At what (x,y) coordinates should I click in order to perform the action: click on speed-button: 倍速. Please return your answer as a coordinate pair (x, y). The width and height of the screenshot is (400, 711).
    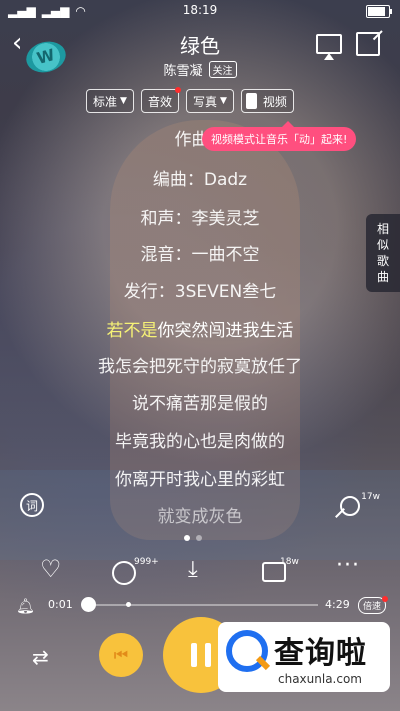
    Looking at the image, I should click on (373, 605).